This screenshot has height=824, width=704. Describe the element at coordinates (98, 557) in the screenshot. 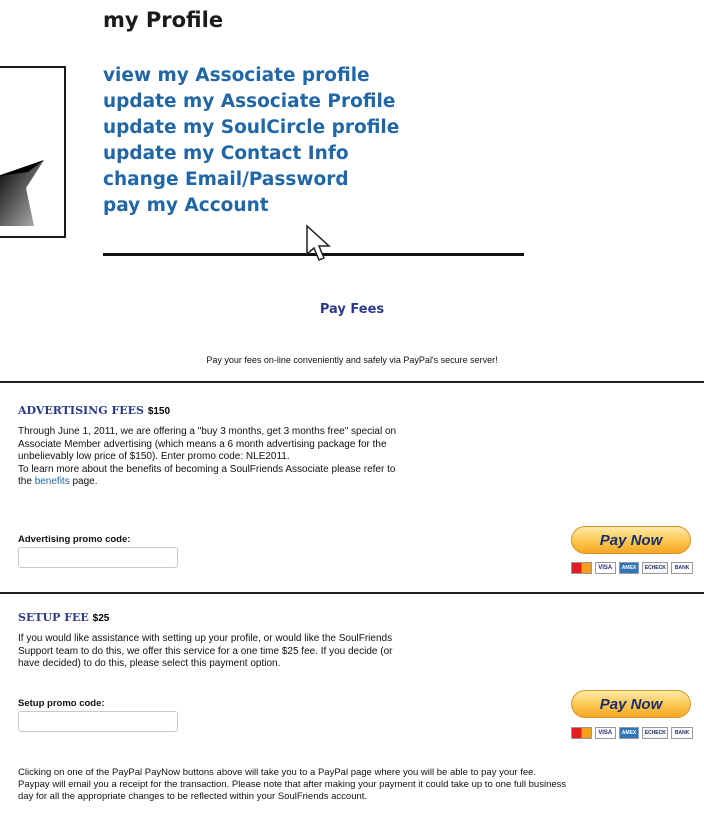

I see `advertising-promo-input` at that location.